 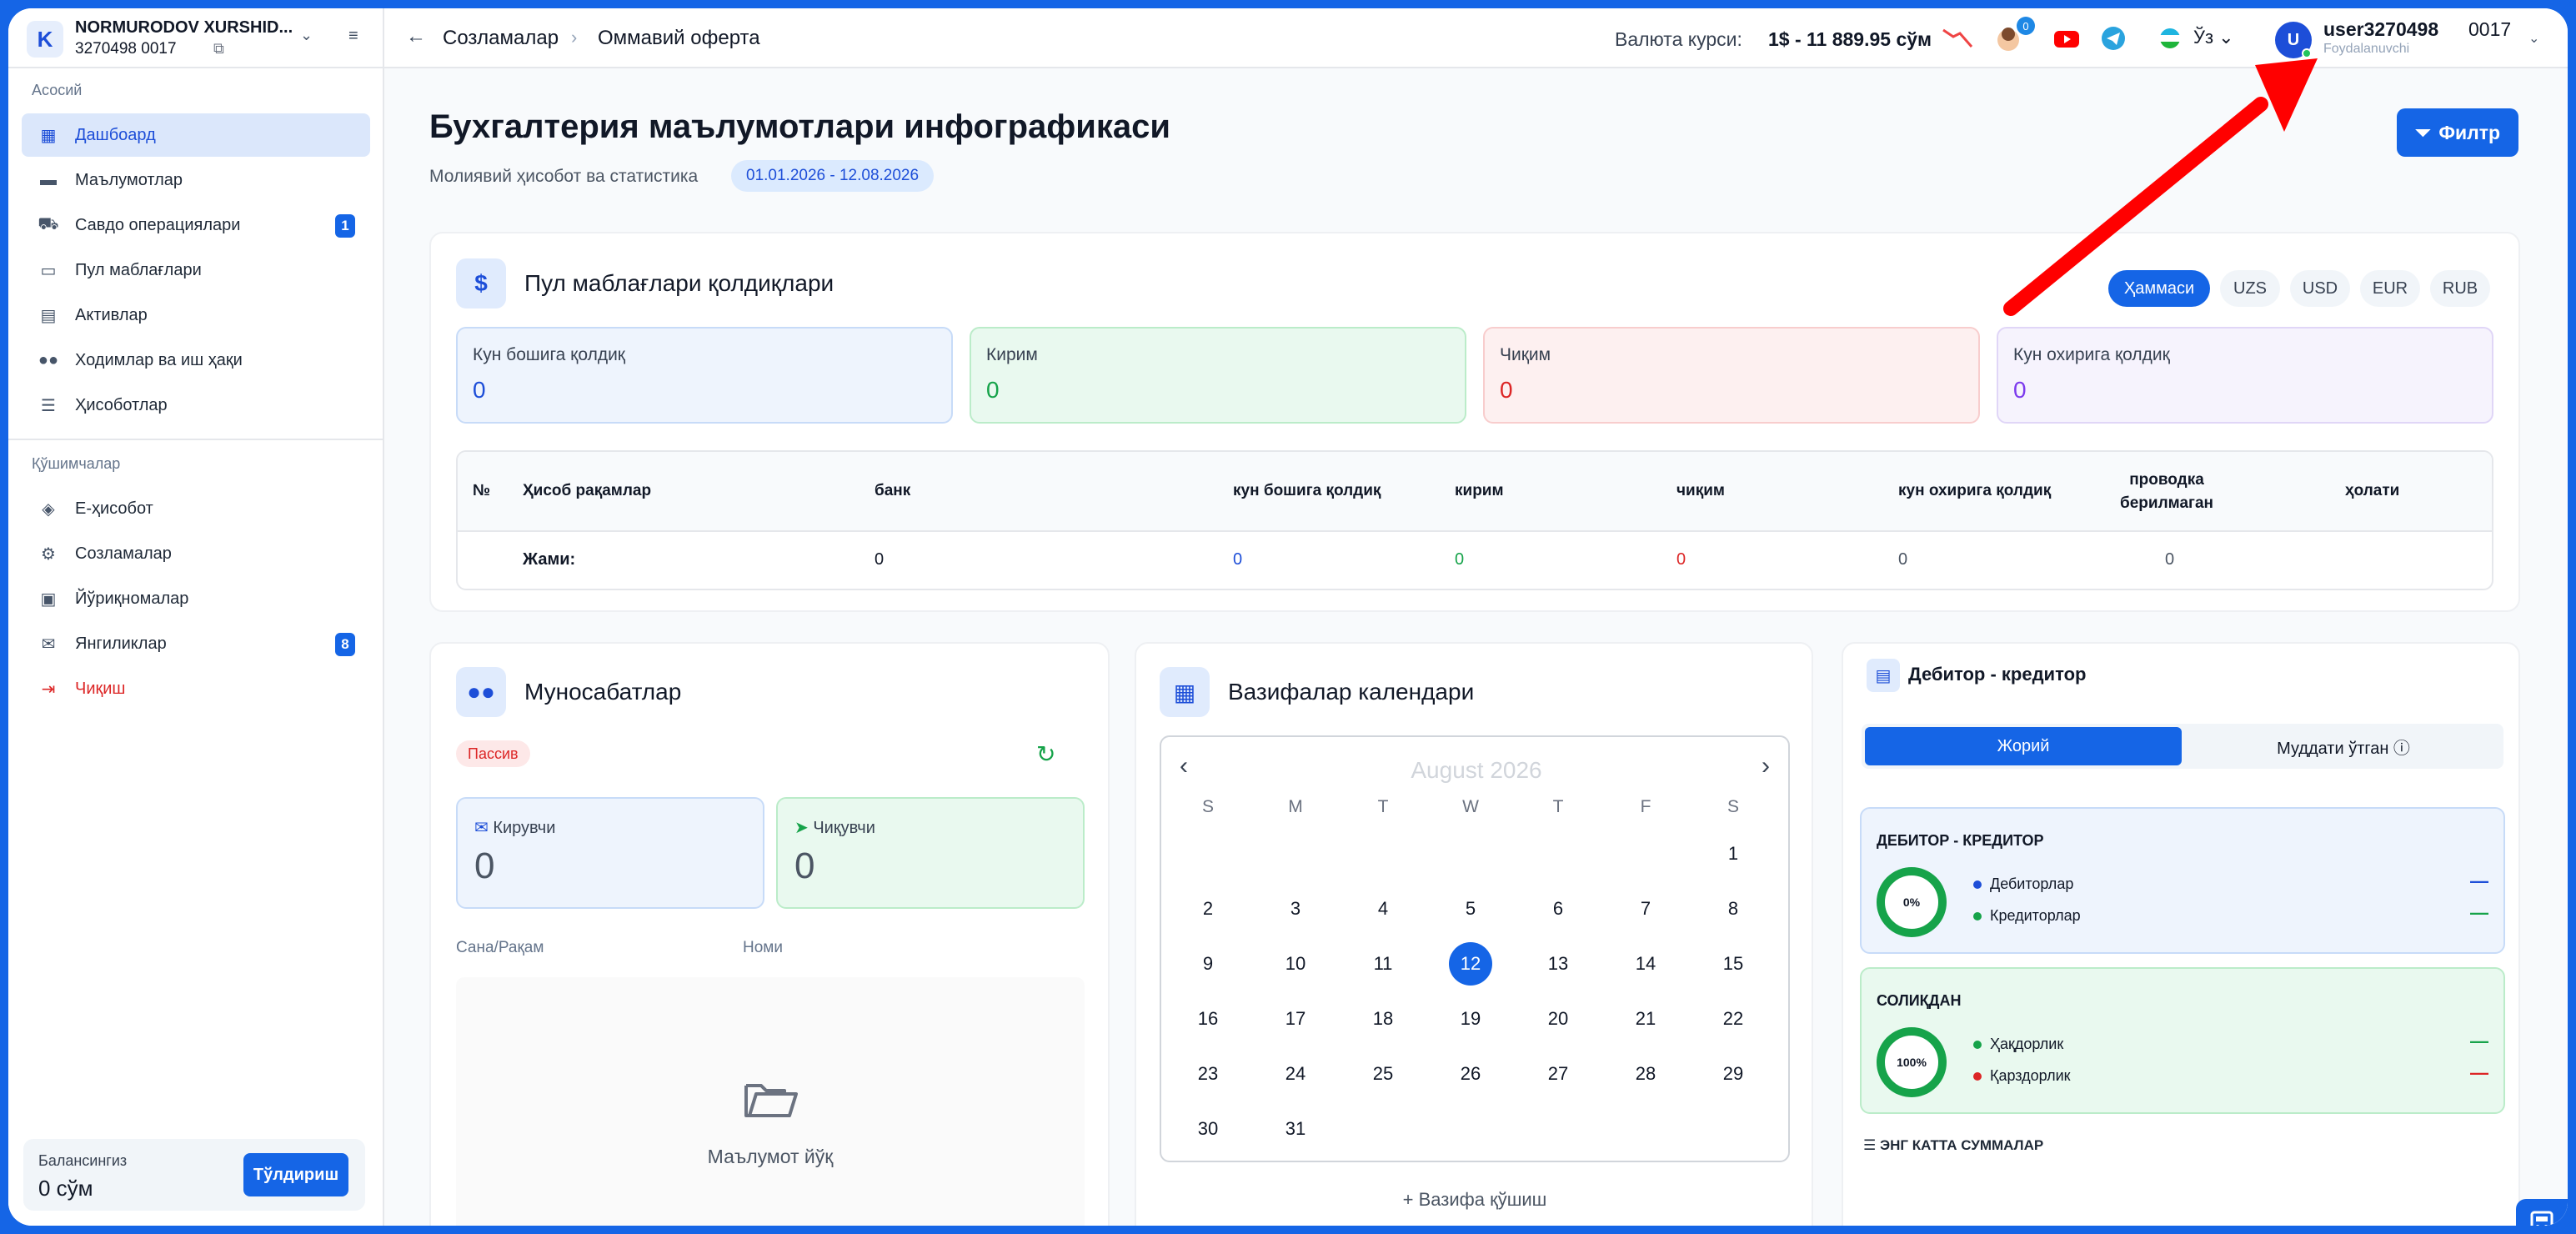 What do you see at coordinates (2023, 746) in the screenshot?
I see `tab-current: Жорий` at bounding box center [2023, 746].